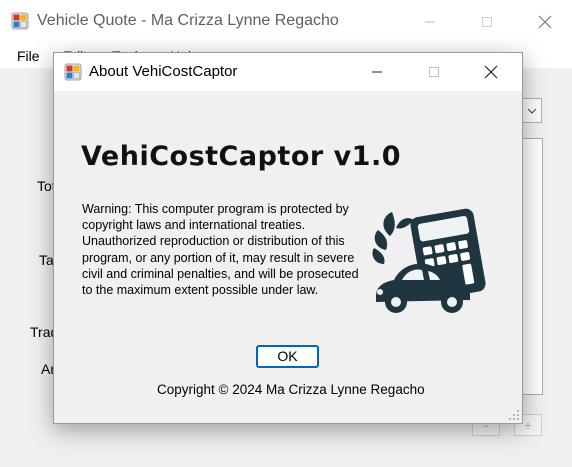  I want to click on vehicle-combo-dropdown, so click(531, 110).